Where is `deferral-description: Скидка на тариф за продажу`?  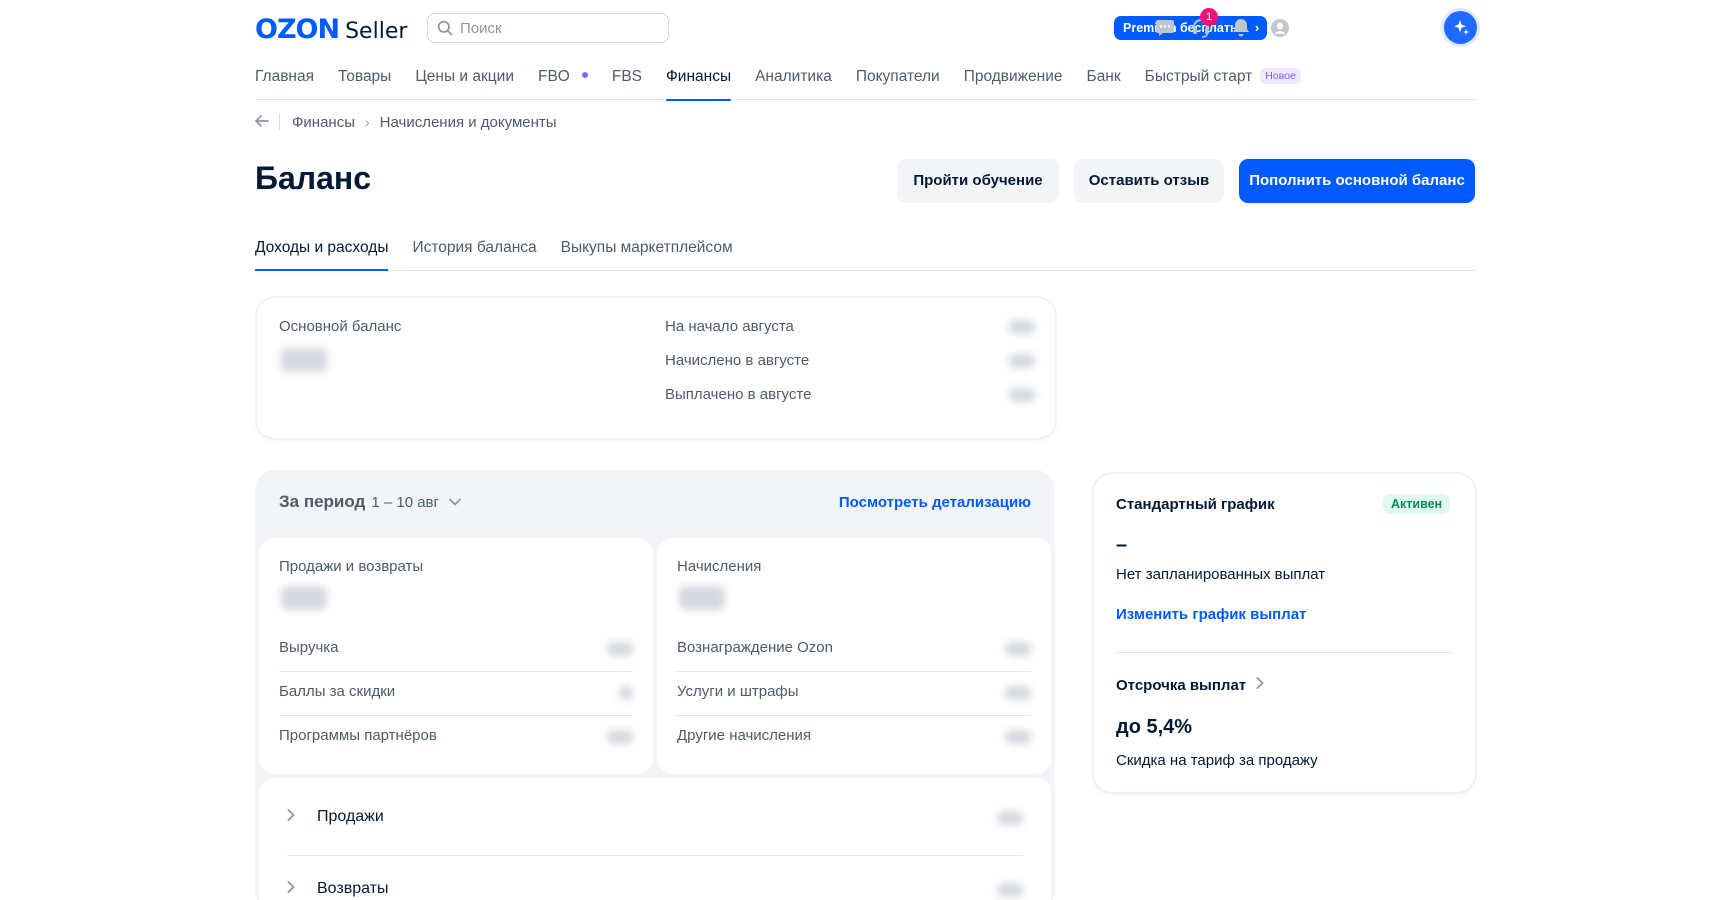 deferral-description: Скидка на тариф за продажу is located at coordinates (1217, 760).